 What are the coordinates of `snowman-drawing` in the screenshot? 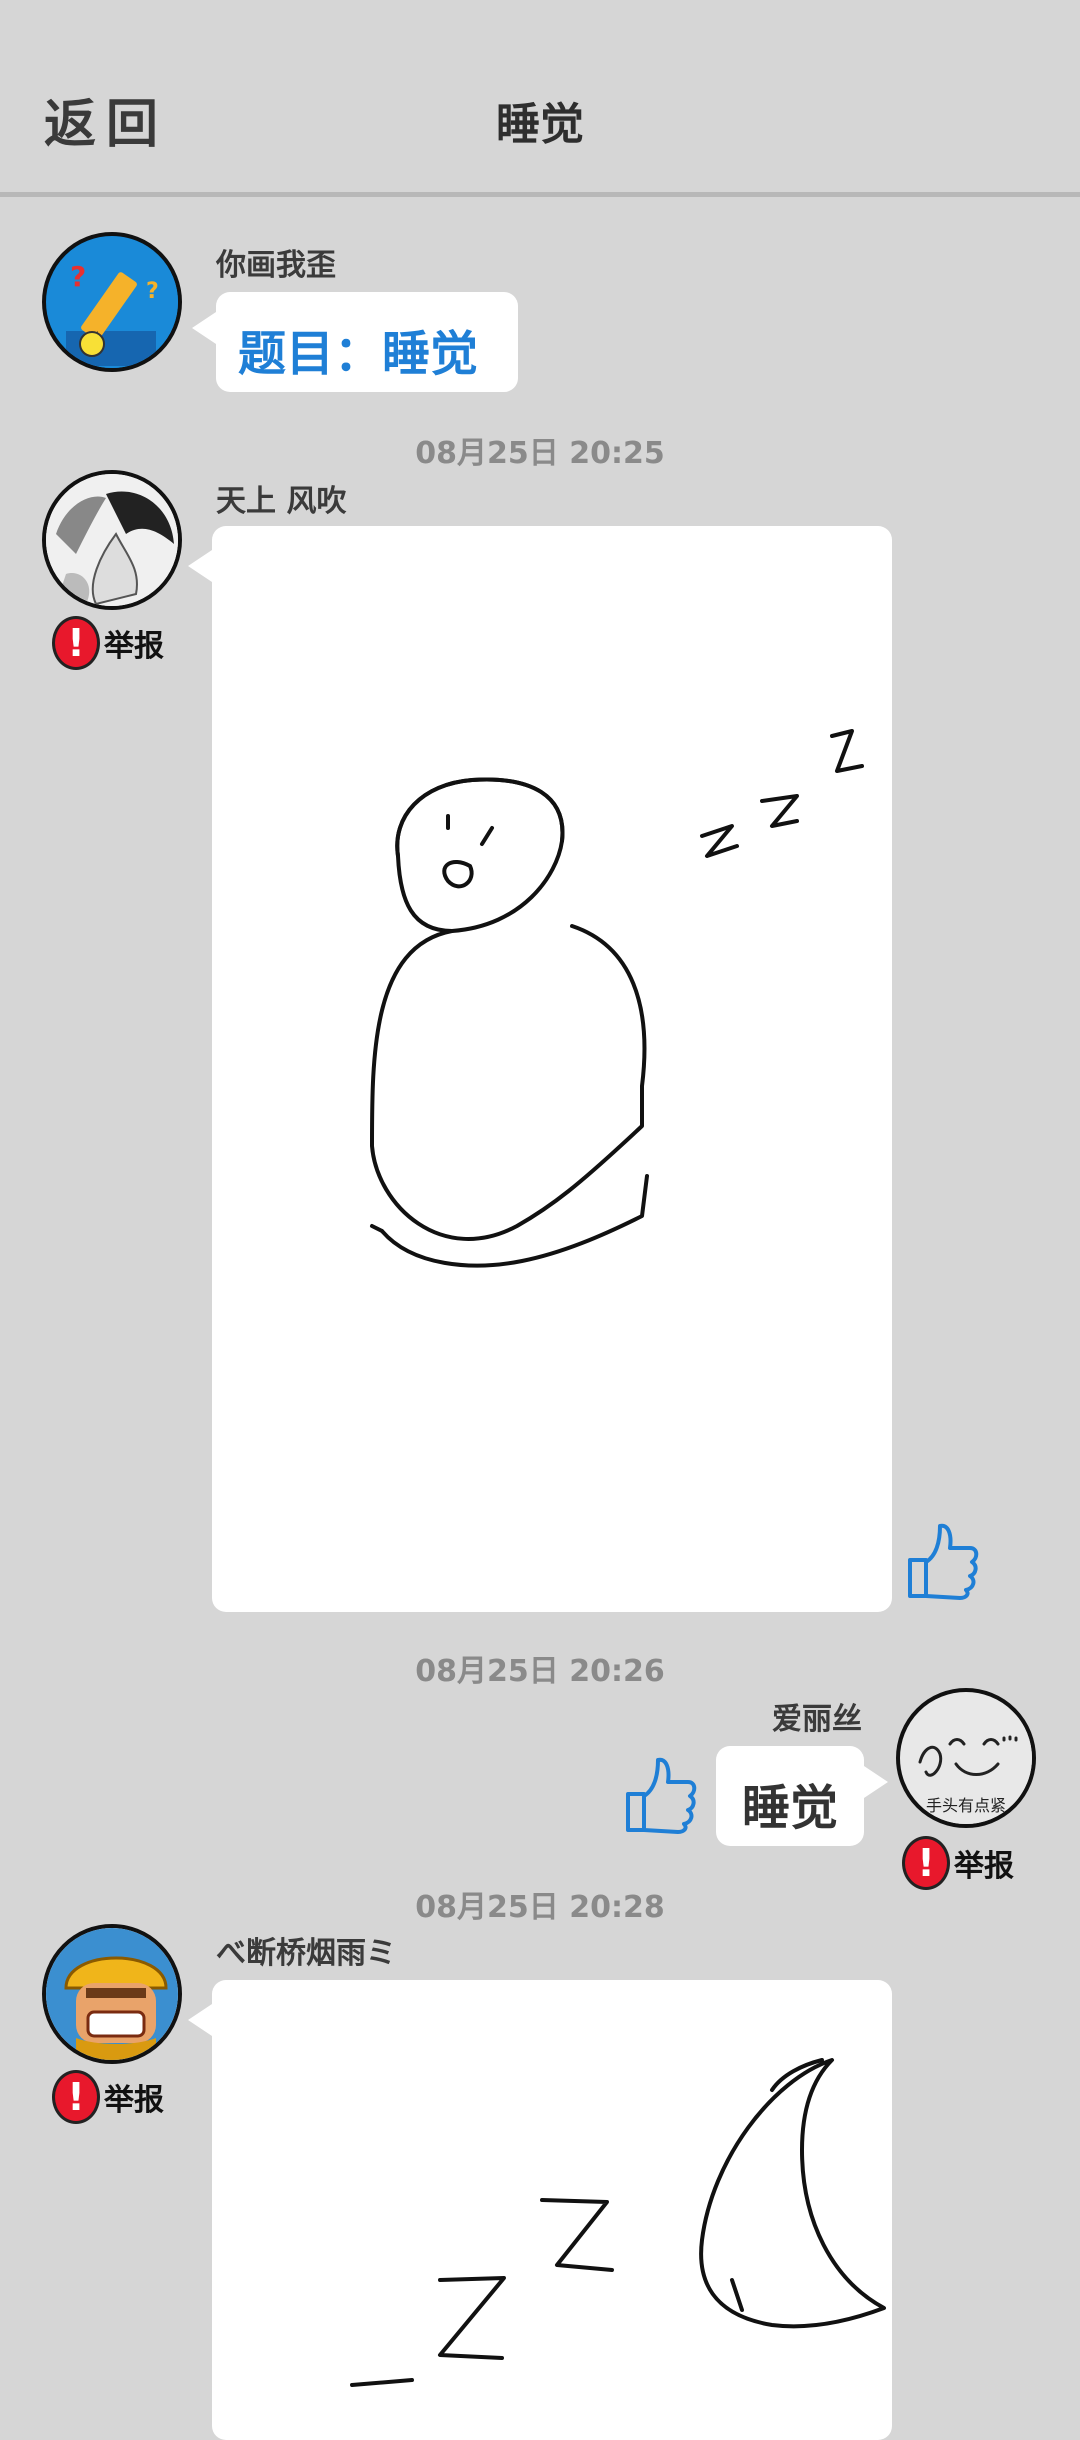 It's located at (617, 998).